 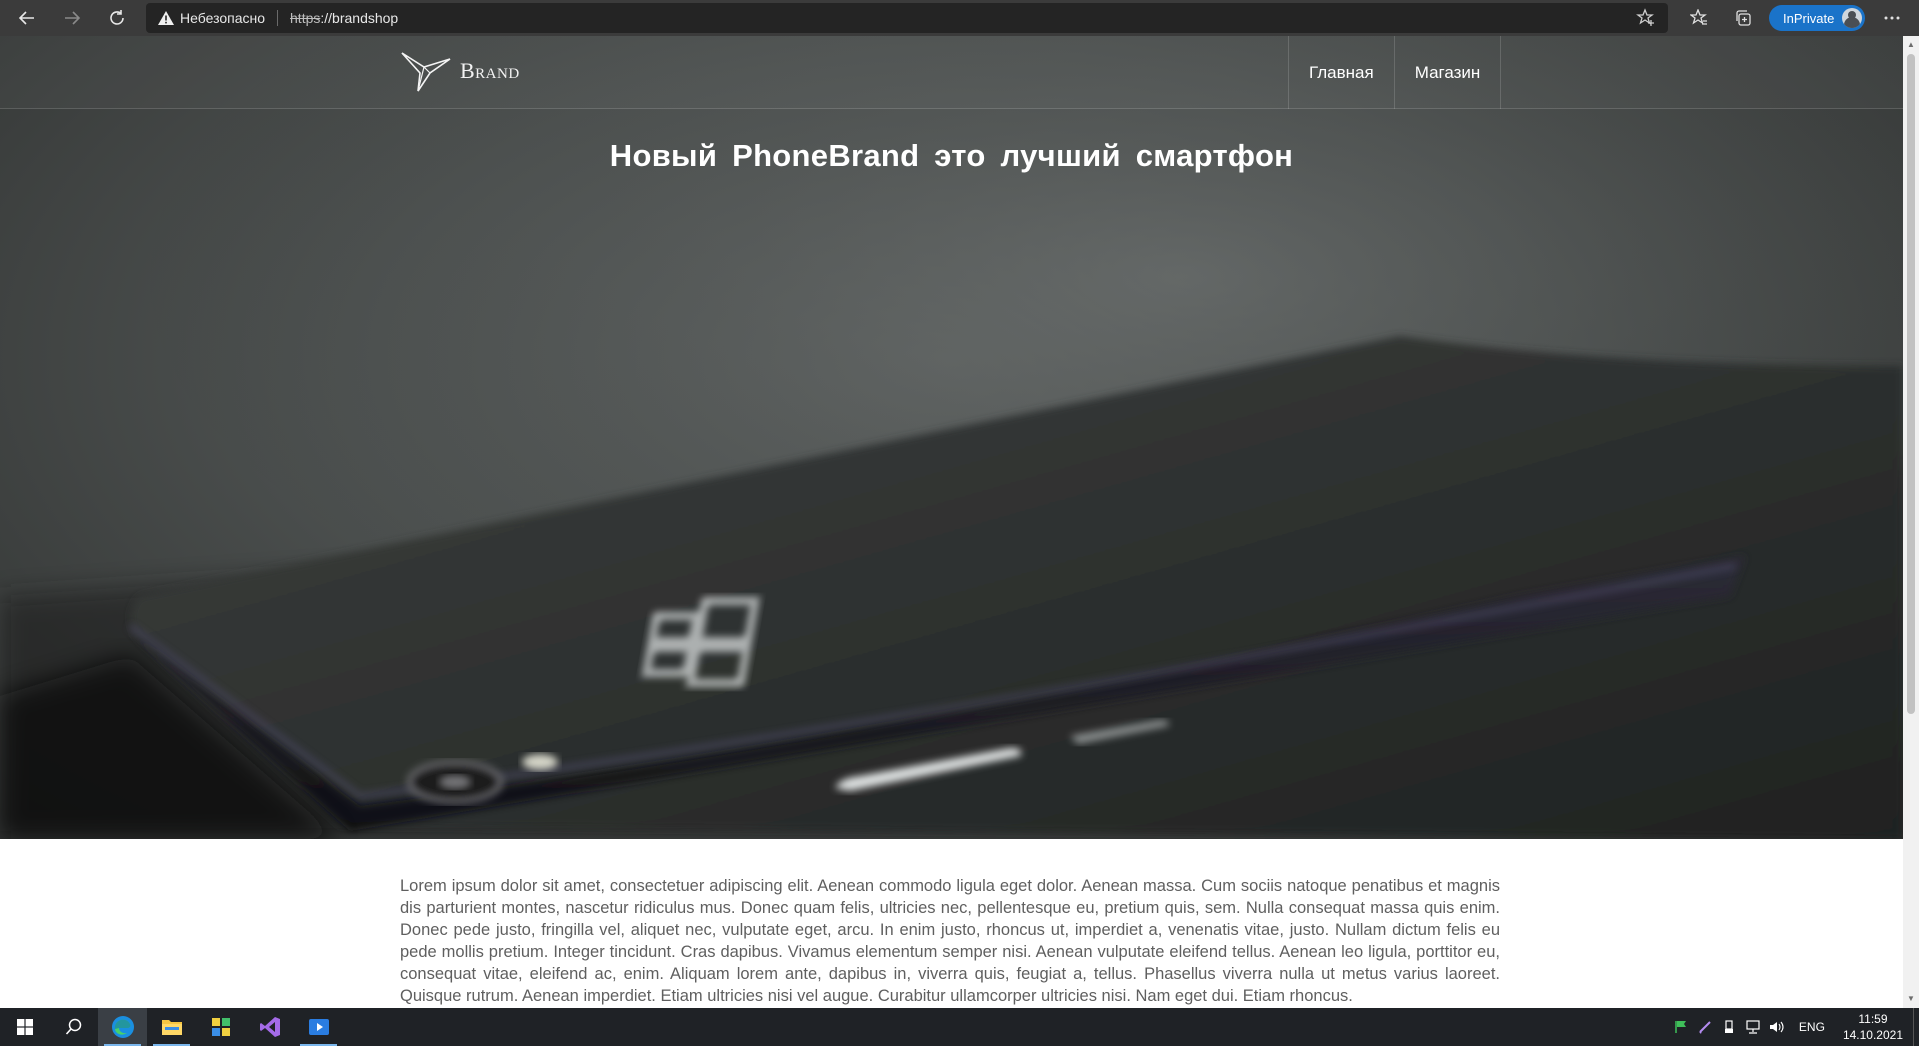 I want to click on windows-logo-icon, so click(x=24, y=1027).